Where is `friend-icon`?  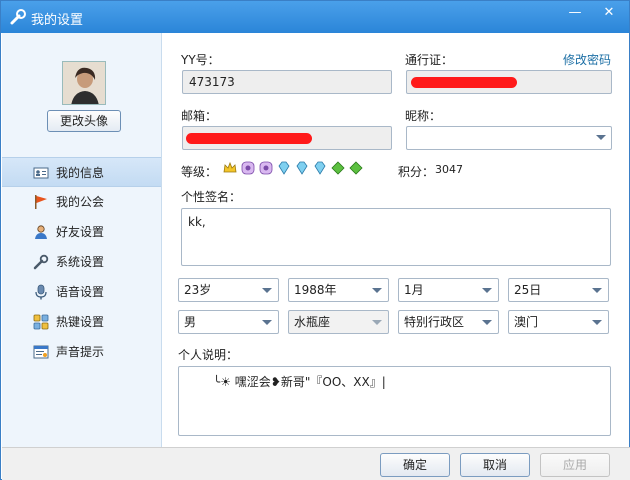 friend-icon is located at coordinates (41, 232).